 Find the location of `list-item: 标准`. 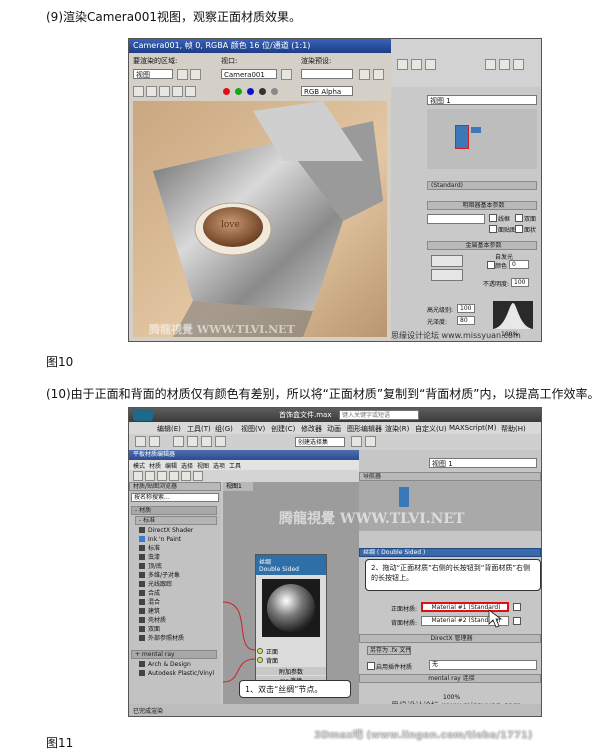

list-item: 标准 is located at coordinates (148, 548).